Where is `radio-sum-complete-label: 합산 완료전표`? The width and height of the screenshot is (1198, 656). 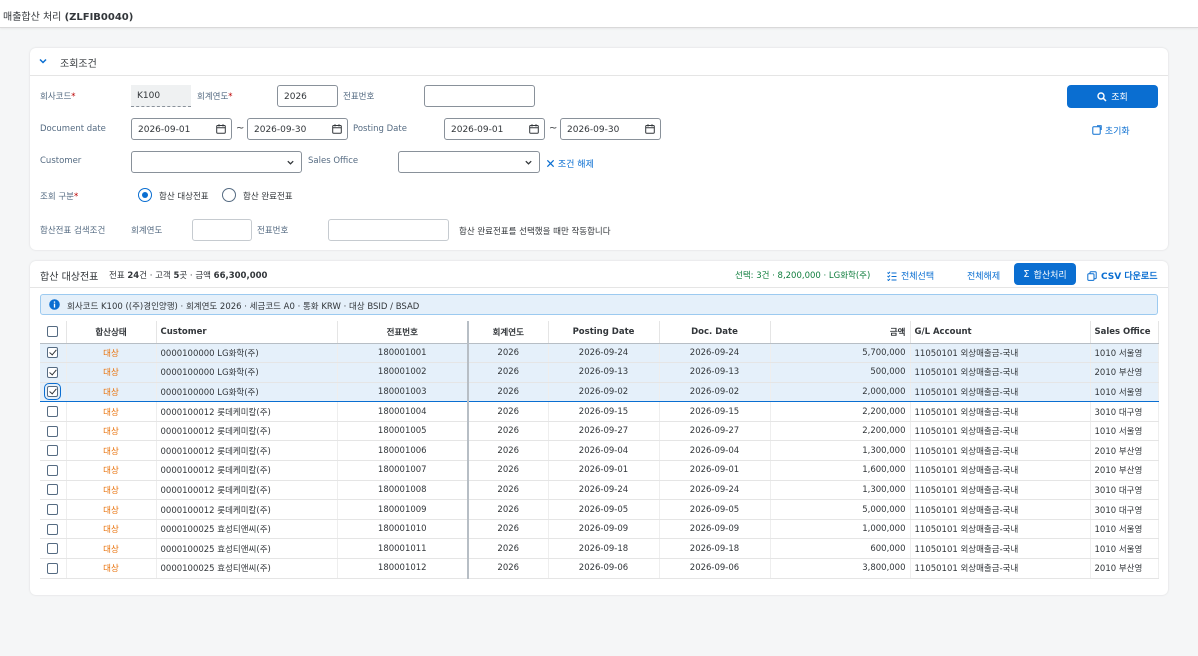
radio-sum-complete-label: 합산 완료전표 is located at coordinates (268, 196).